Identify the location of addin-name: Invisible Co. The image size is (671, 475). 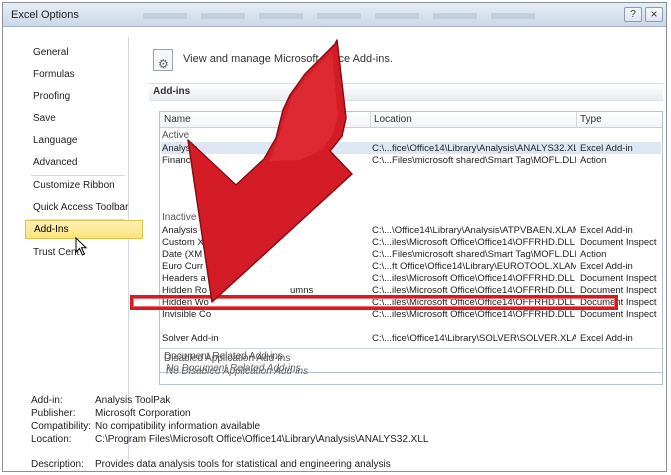
(187, 314).